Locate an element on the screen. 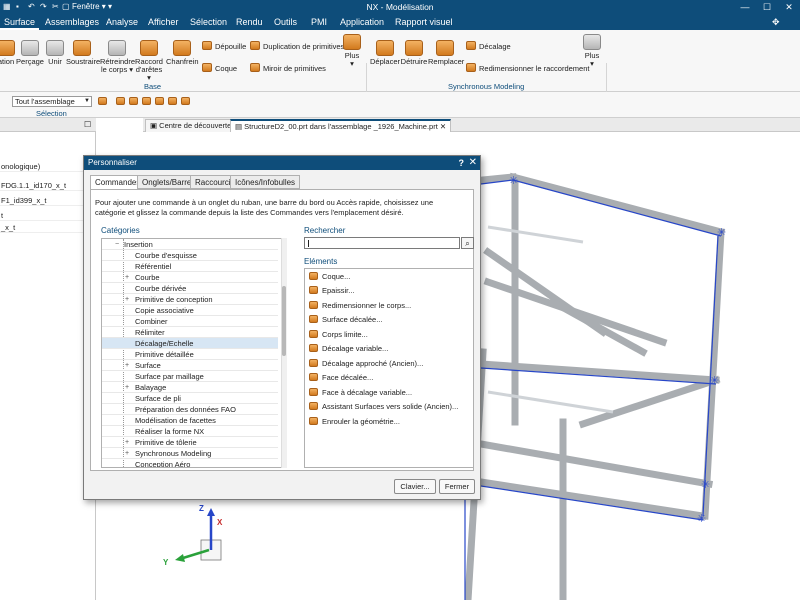  tab-analyse: Analyse is located at coordinates (122, 22).